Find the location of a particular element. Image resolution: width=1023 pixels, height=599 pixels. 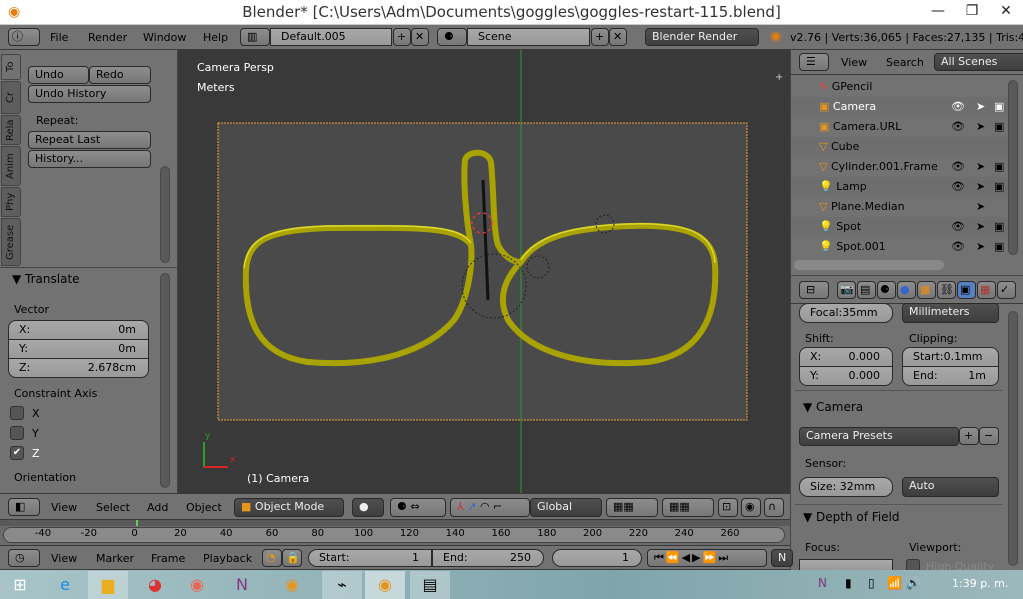

timeline-menu-frame: Frame is located at coordinates (168, 558).